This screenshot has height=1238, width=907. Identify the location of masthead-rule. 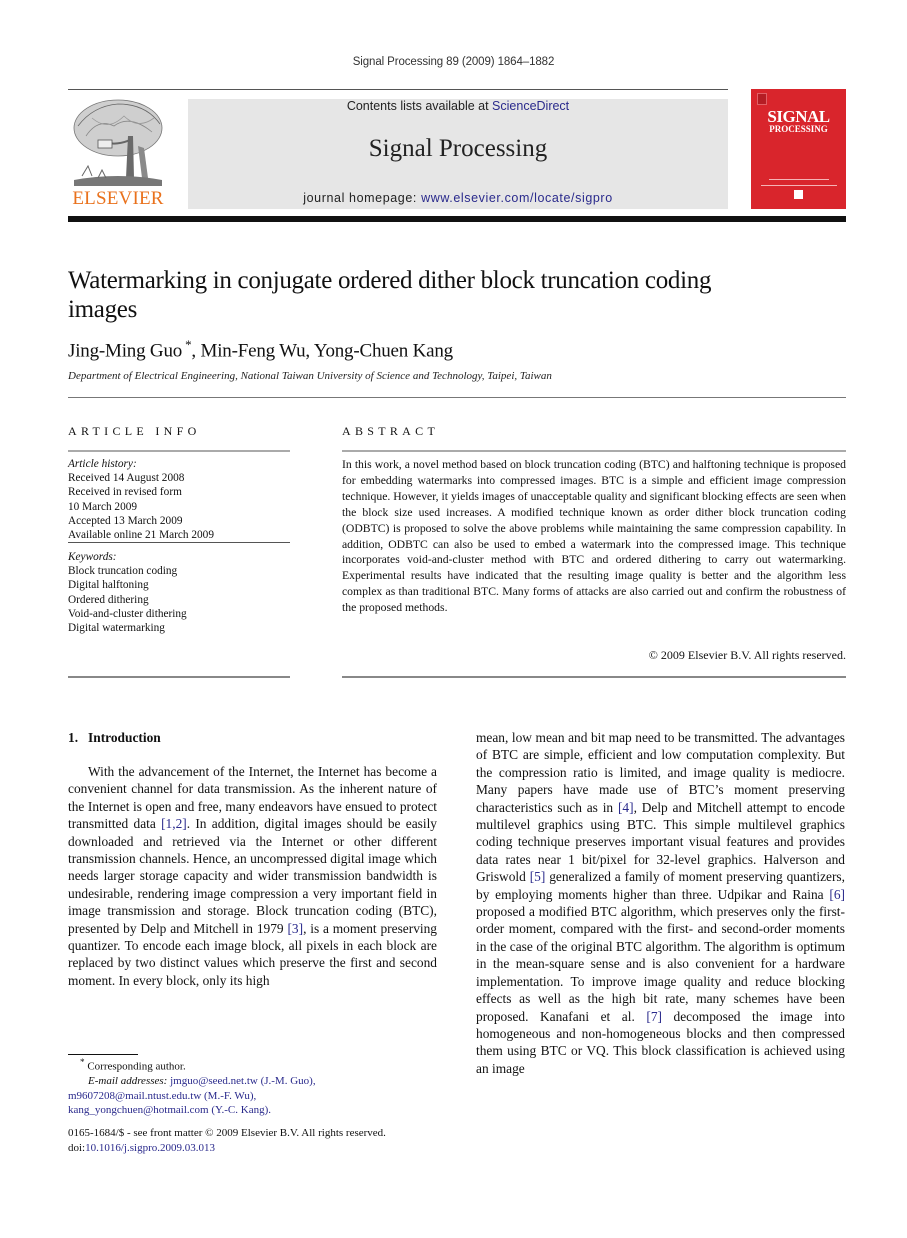
(457, 219).